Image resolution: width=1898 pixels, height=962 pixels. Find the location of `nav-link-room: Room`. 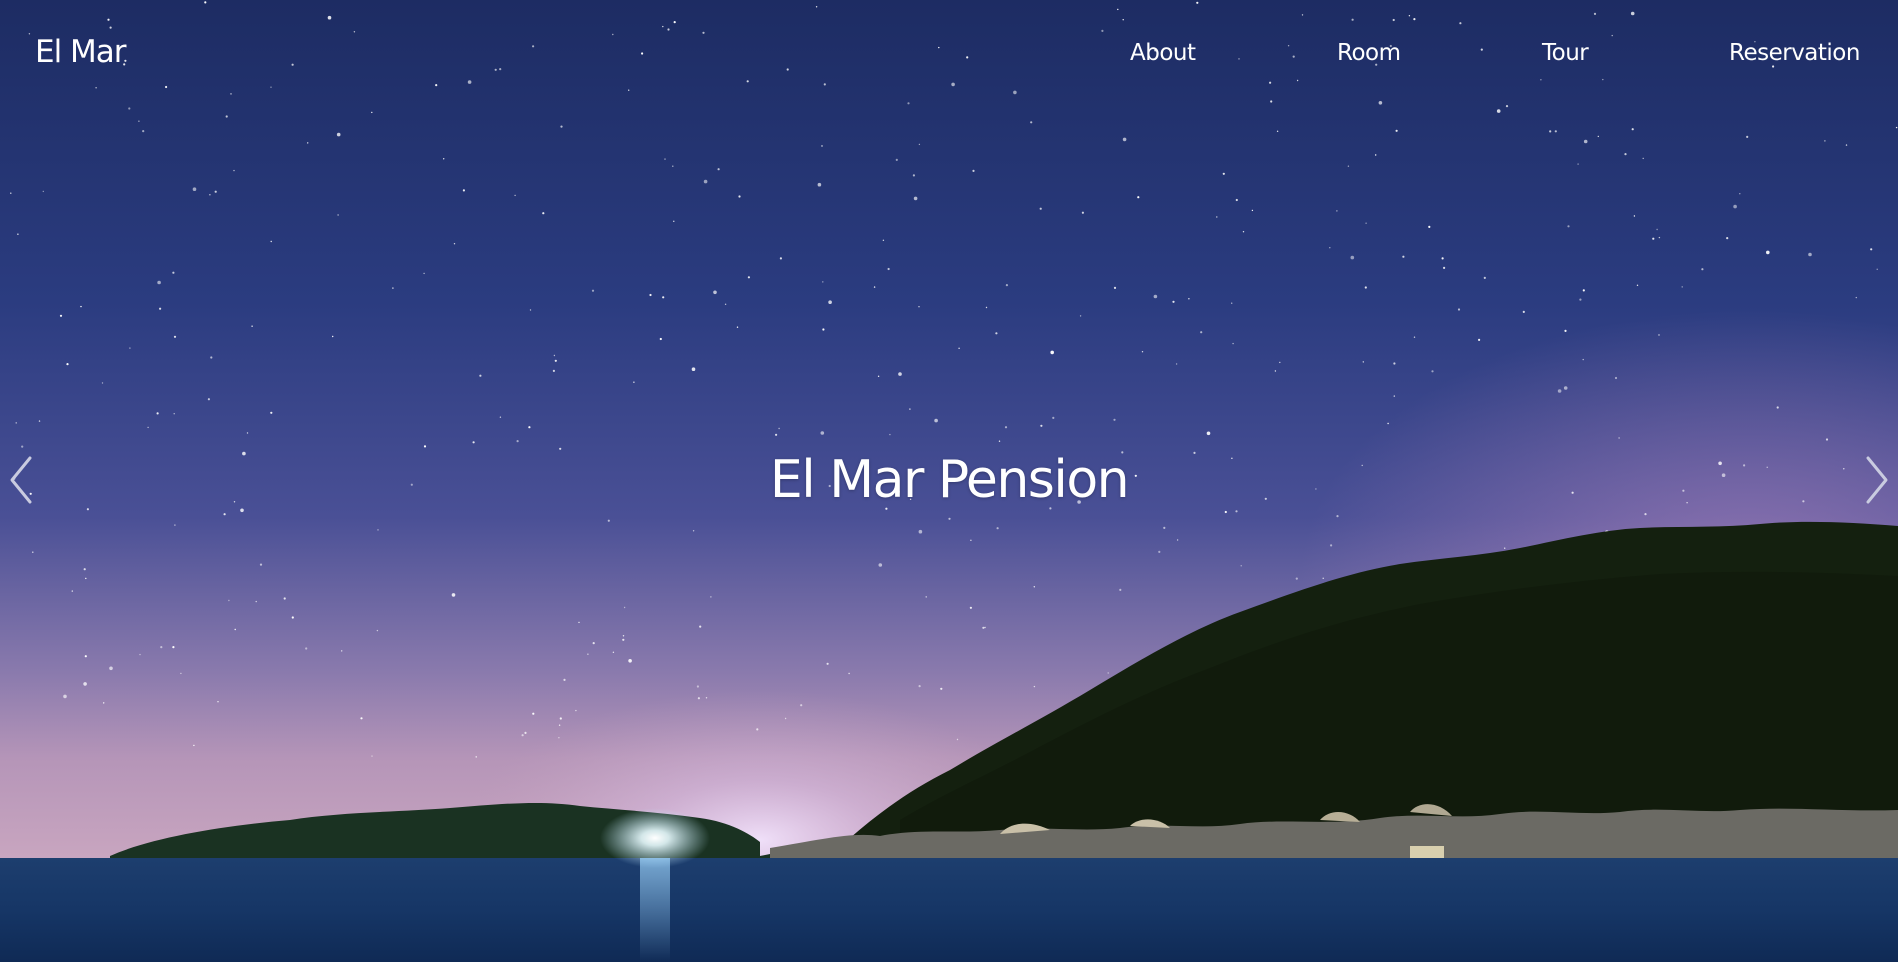

nav-link-room: Room is located at coordinates (1369, 53).